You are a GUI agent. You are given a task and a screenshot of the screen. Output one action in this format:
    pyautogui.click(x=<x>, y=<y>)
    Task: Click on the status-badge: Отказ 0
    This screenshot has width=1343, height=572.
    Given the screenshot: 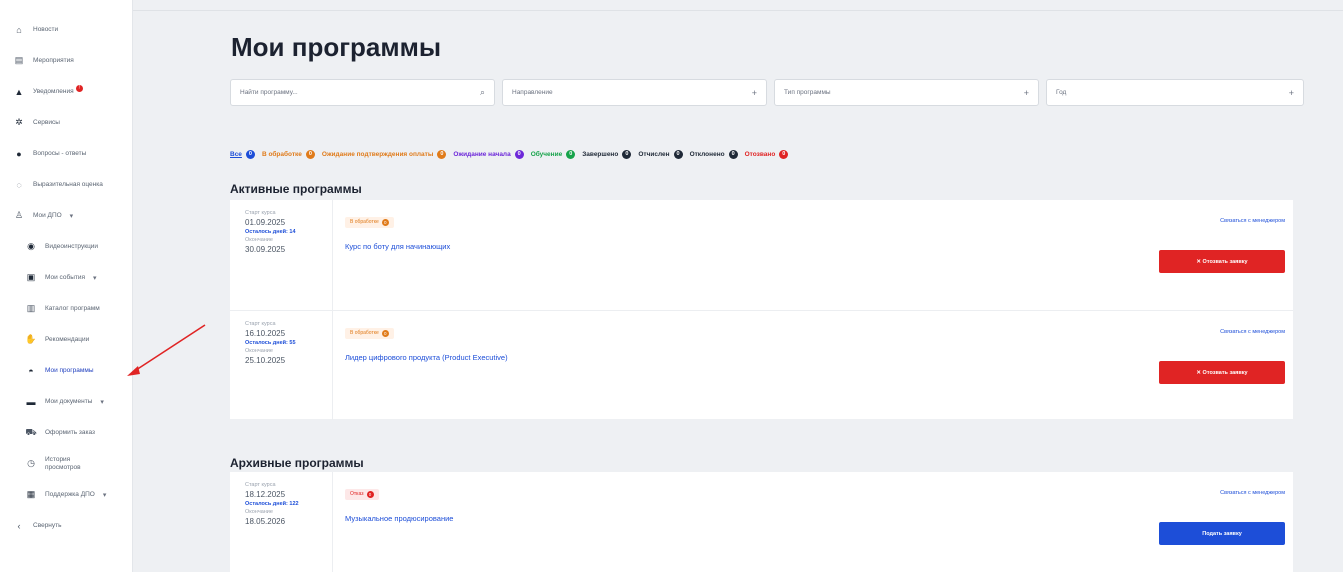 What is the action you would take?
    pyautogui.click(x=362, y=494)
    